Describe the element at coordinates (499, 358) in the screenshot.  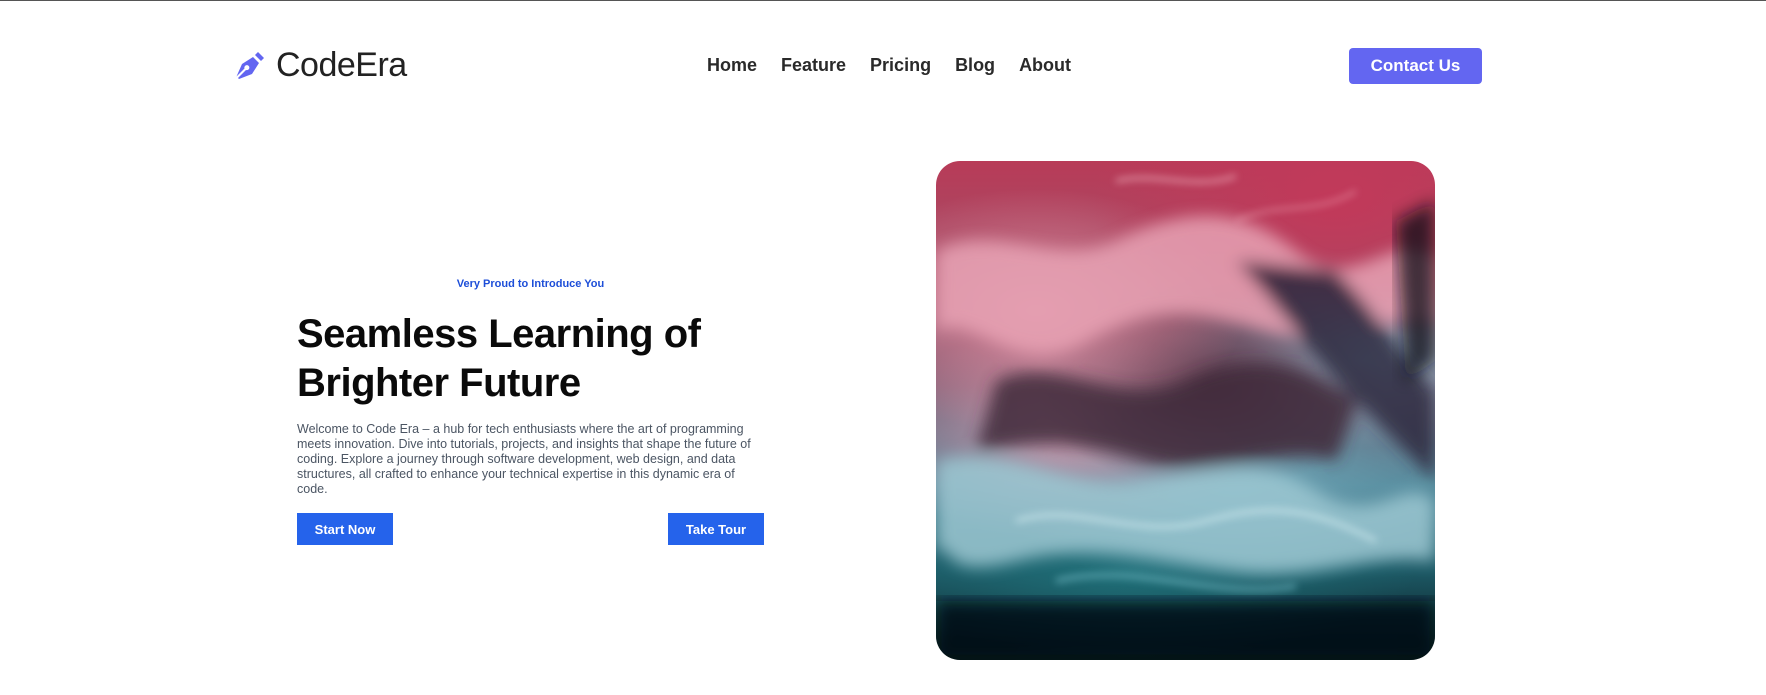
I see `hero-title: Seamless Learning of Brighter Future` at that location.